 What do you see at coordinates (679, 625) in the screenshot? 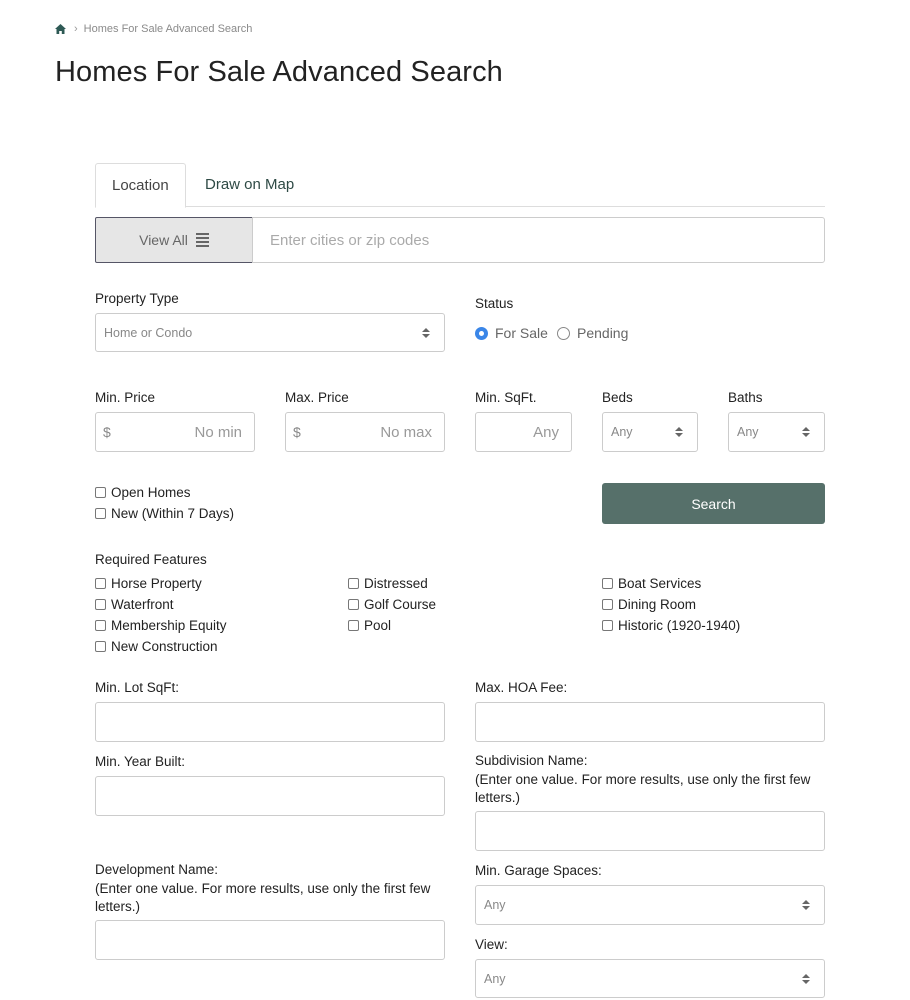
I see `feature-label: Historic (1920-1940)` at bounding box center [679, 625].